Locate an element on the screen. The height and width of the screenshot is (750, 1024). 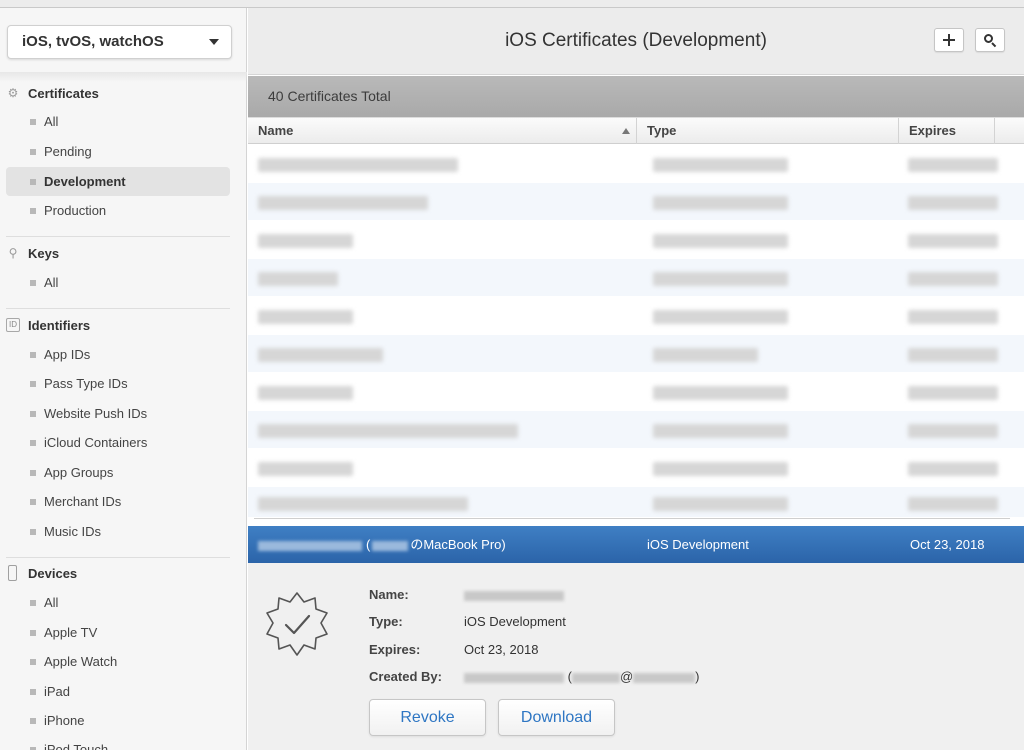
gear-icon: ⚙ is located at coordinates (13, 93).